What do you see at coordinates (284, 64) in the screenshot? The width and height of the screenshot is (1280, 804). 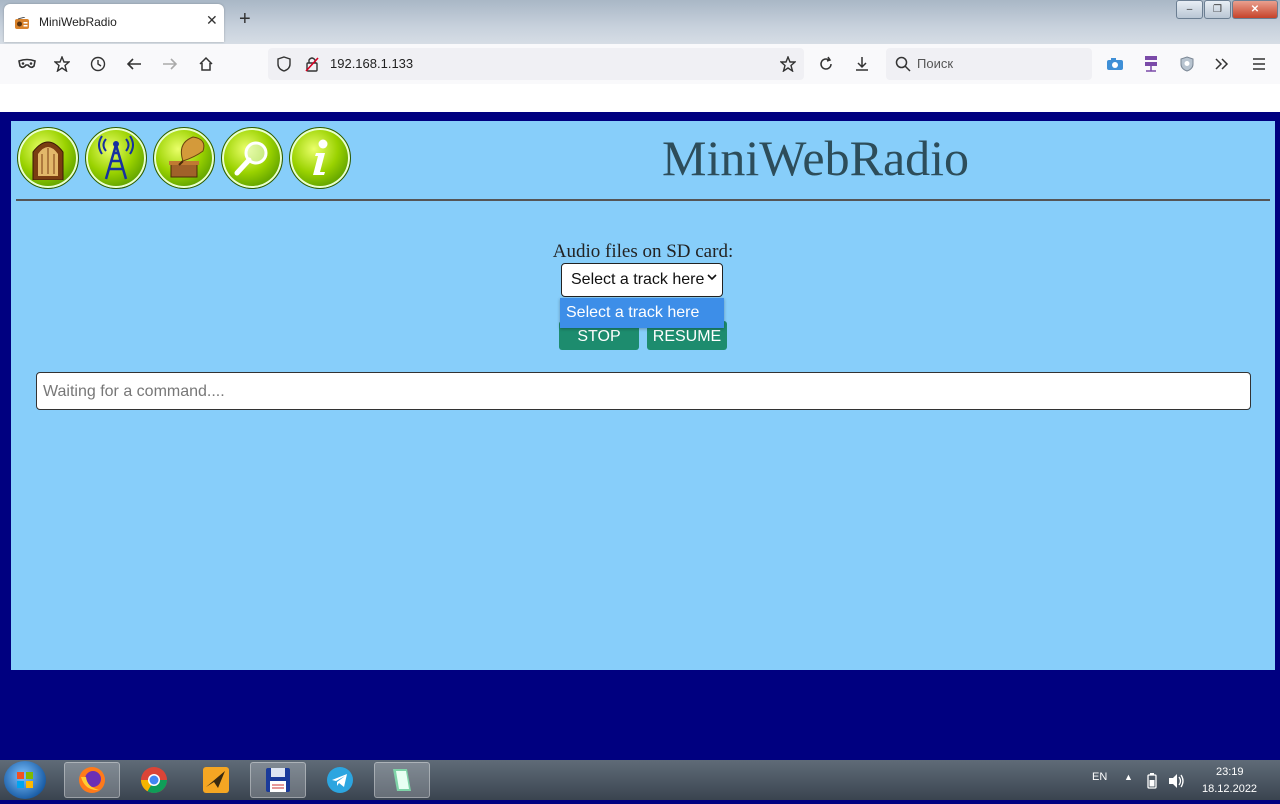 I see `shield-icon` at bounding box center [284, 64].